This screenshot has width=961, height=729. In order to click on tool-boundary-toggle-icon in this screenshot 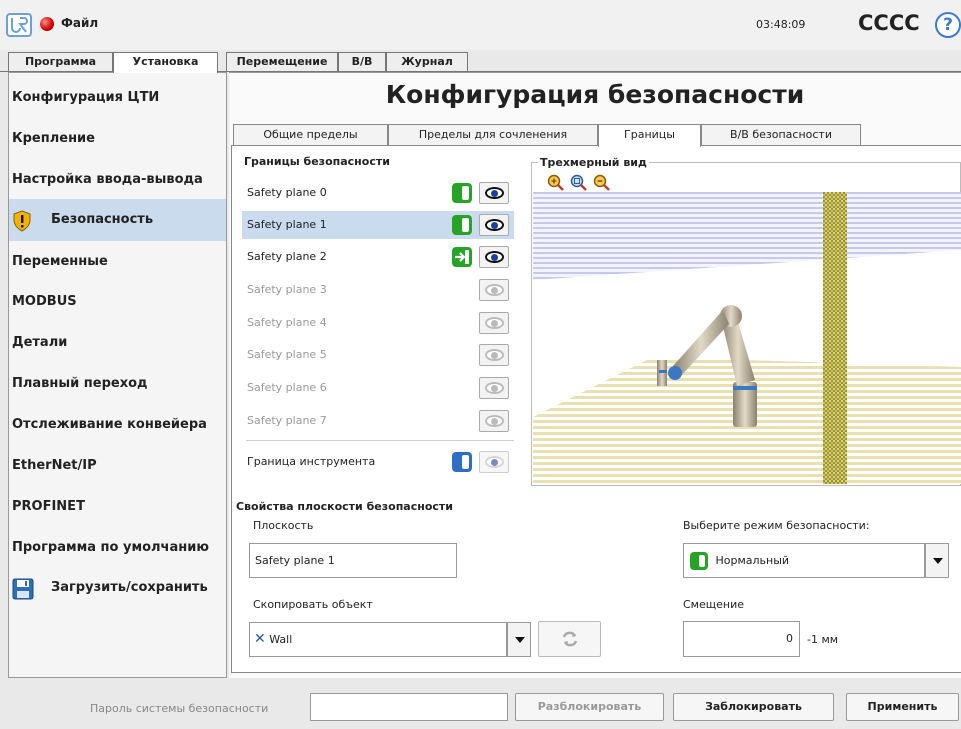, I will do `click(462, 462)`.